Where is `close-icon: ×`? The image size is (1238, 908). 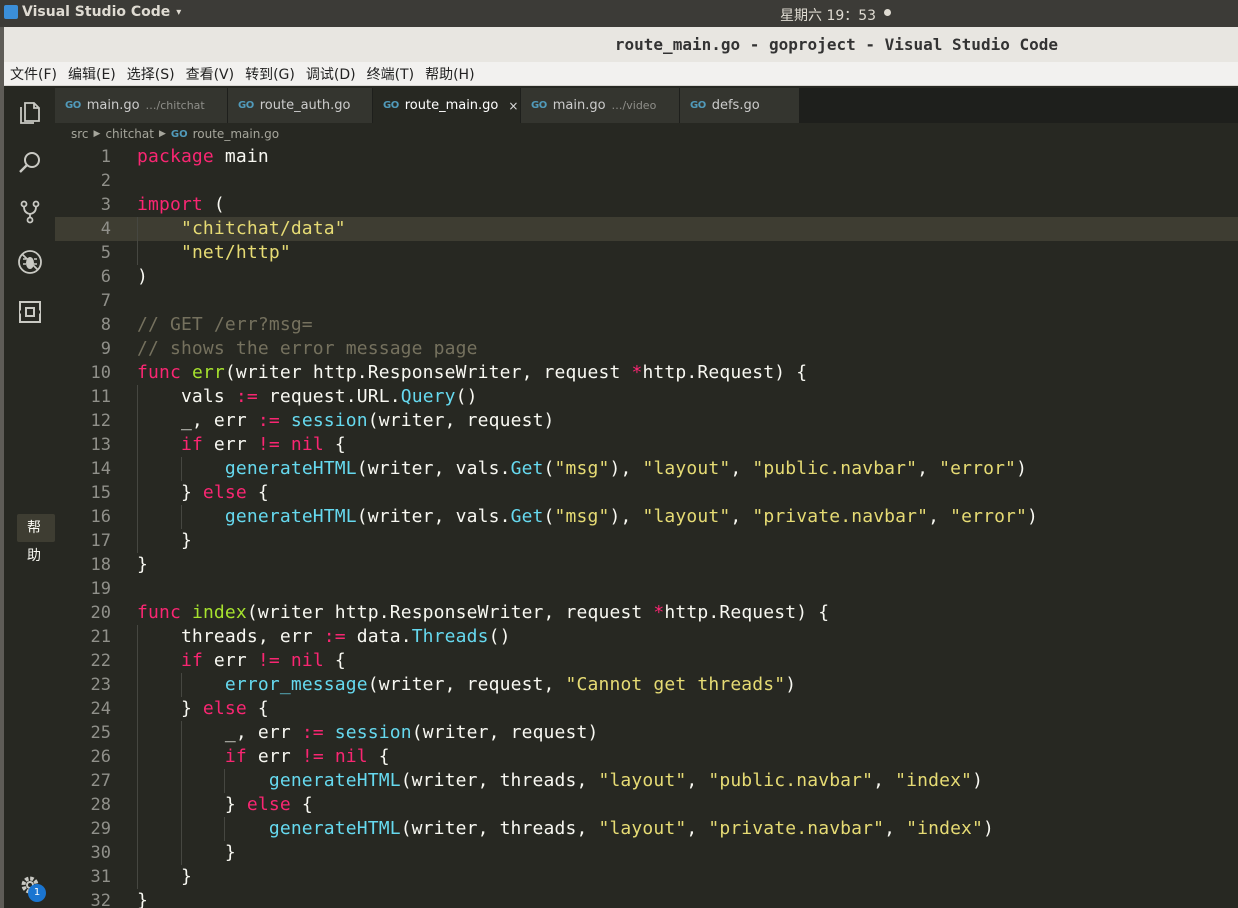 close-icon: × is located at coordinates (513, 106).